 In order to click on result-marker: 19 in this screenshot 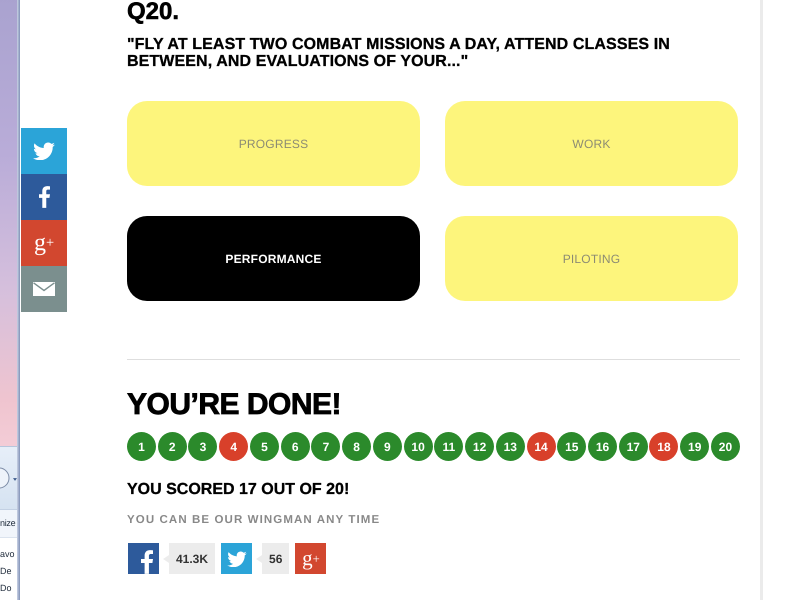, I will do `click(695, 446)`.